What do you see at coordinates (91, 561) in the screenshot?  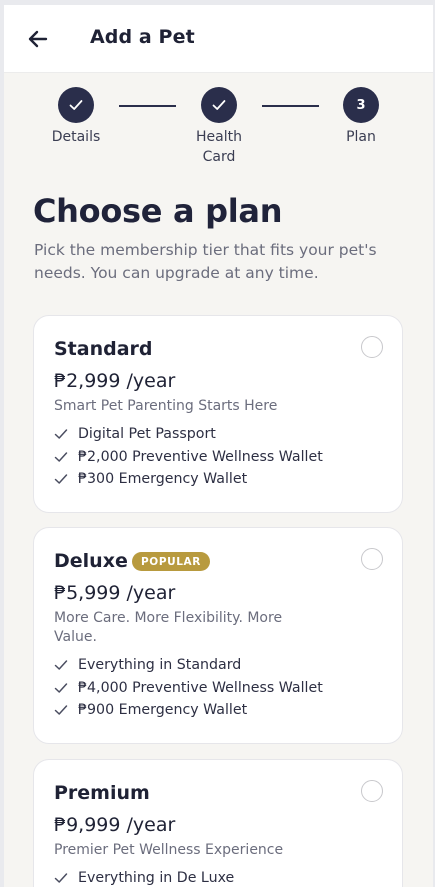 I see `plan-name: Deluxe` at bounding box center [91, 561].